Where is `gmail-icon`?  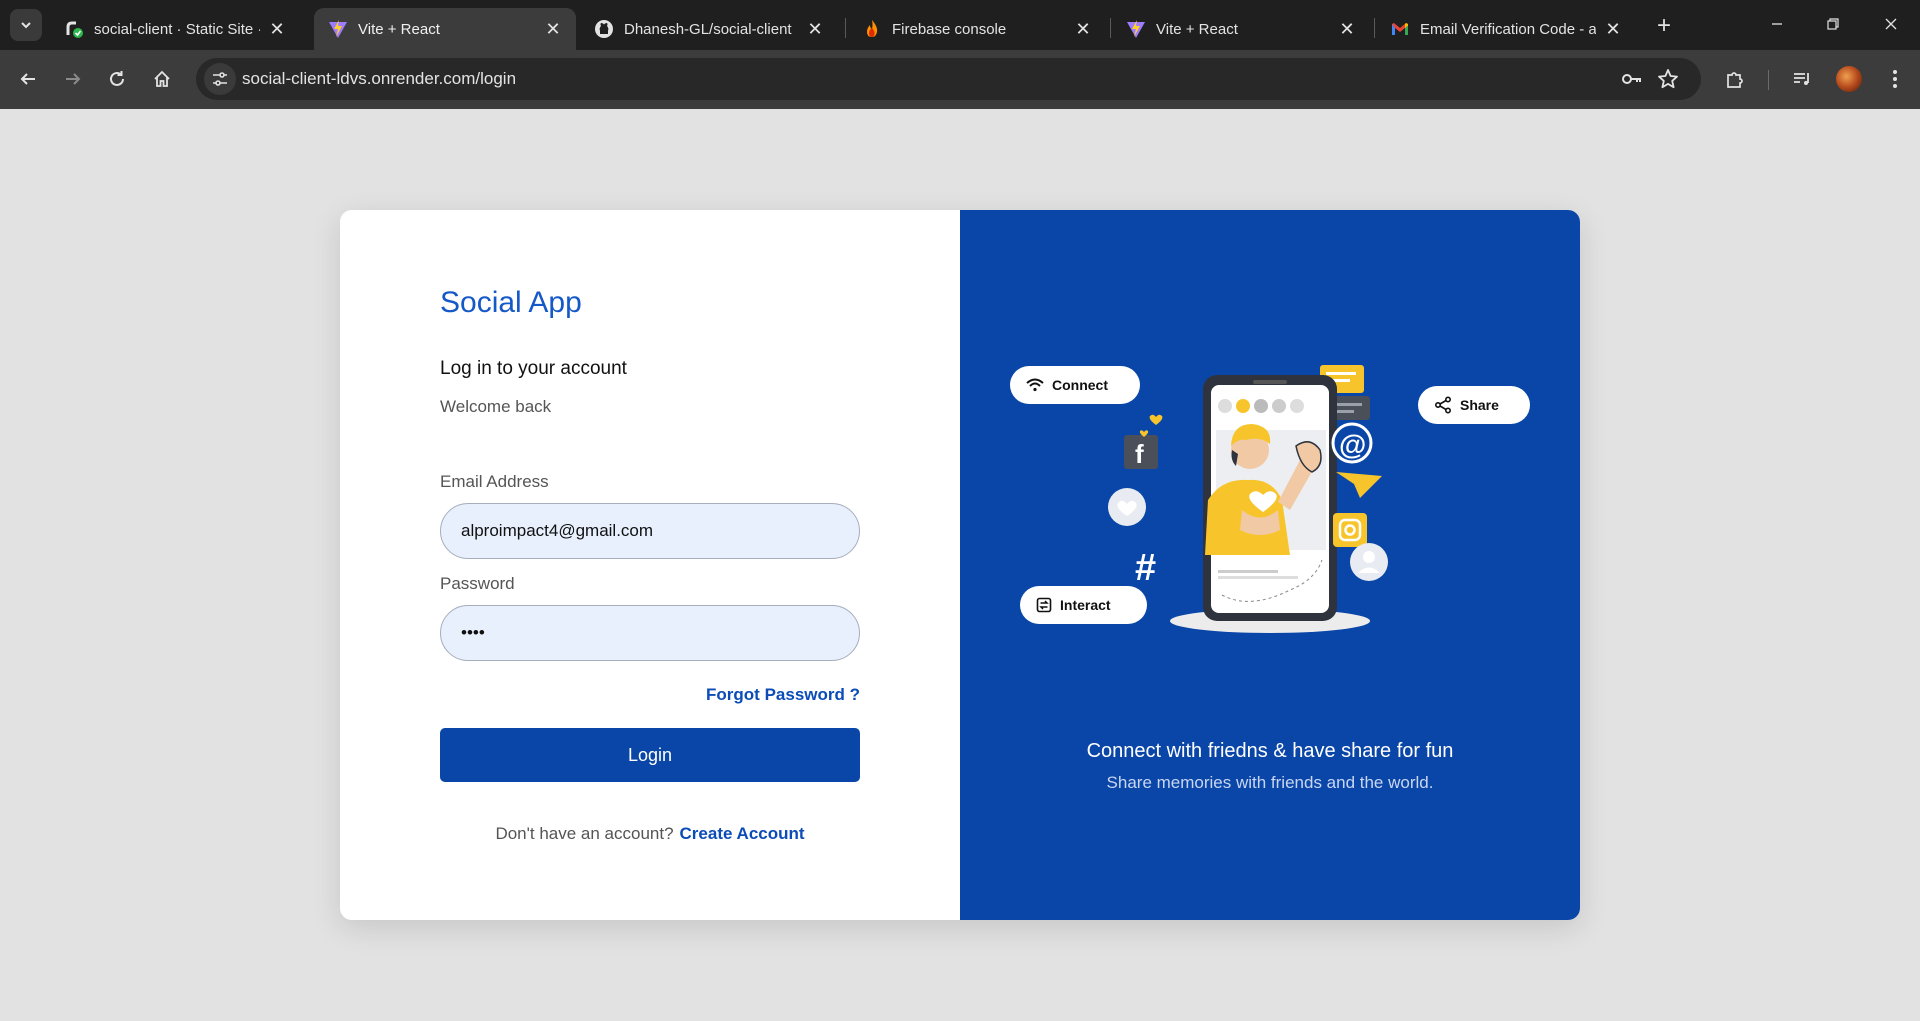 gmail-icon is located at coordinates (1400, 29).